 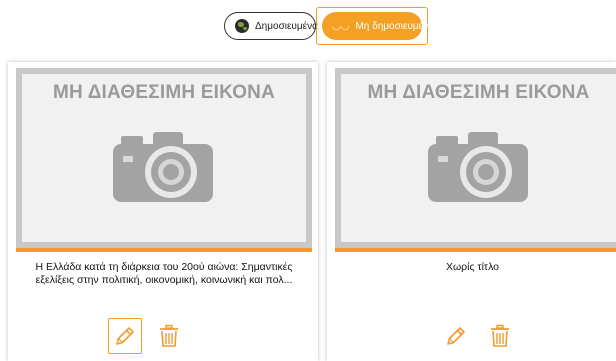 I want to click on published-filter-button: Δημοσιευμένα, so click(x=271, y=26).